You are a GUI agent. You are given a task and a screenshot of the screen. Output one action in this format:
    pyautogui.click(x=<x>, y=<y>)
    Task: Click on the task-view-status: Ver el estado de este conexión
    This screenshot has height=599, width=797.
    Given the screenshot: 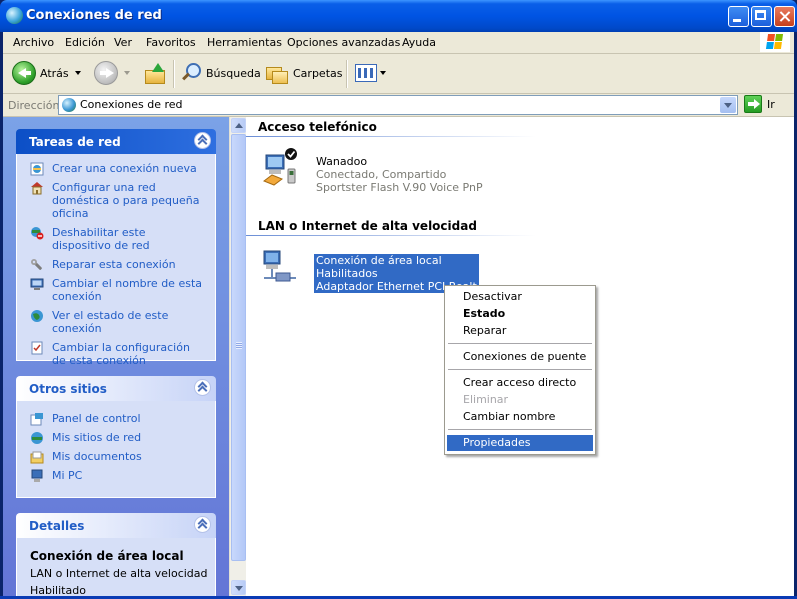 What is the action you would take?
    pyautogui.click(x=116, y=322)
    